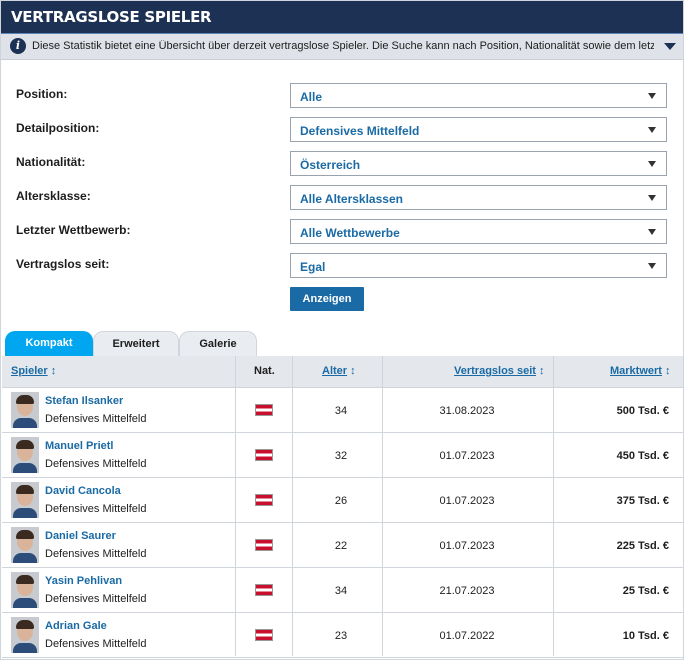  I want to click on filter-detail-position: Detailposition: Defensives Mittelfeld, so click(342, 130).